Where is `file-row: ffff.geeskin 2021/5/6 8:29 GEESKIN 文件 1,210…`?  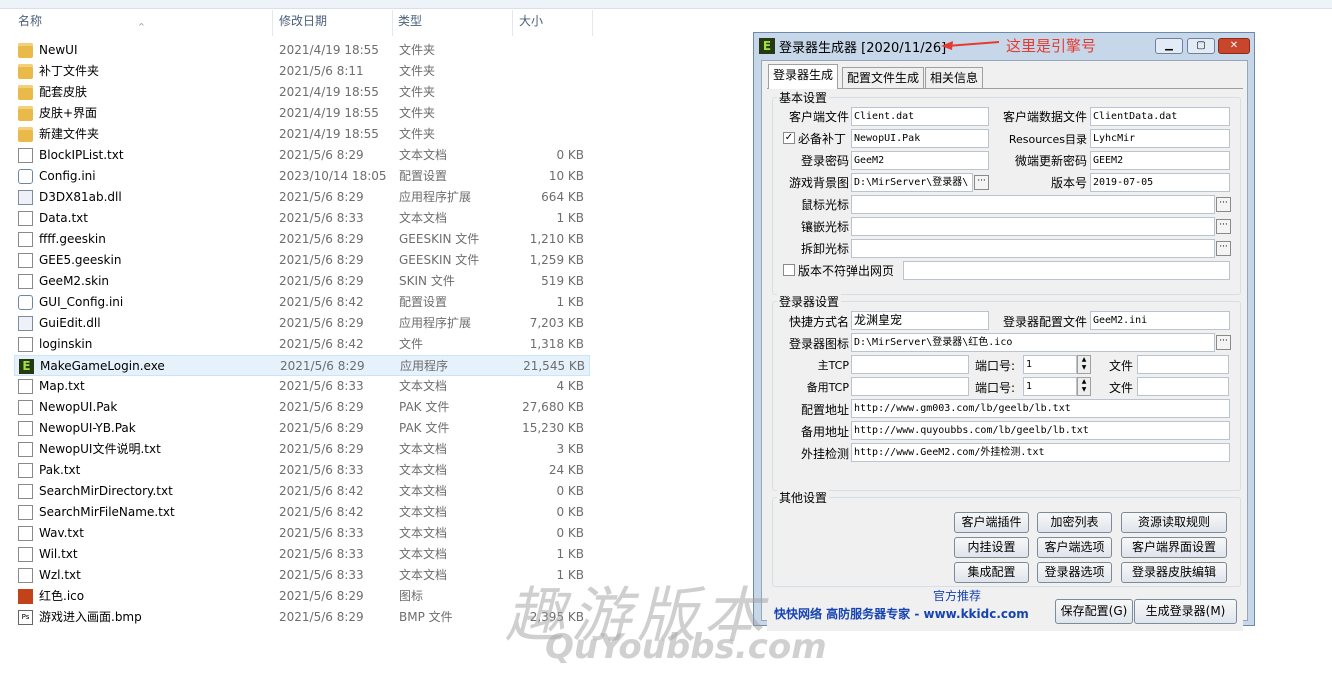 file-row: ffff.geeskin 2021/5/6 8:29 GEESKIN 文件 1,210… is located at coordinates (302, 239).